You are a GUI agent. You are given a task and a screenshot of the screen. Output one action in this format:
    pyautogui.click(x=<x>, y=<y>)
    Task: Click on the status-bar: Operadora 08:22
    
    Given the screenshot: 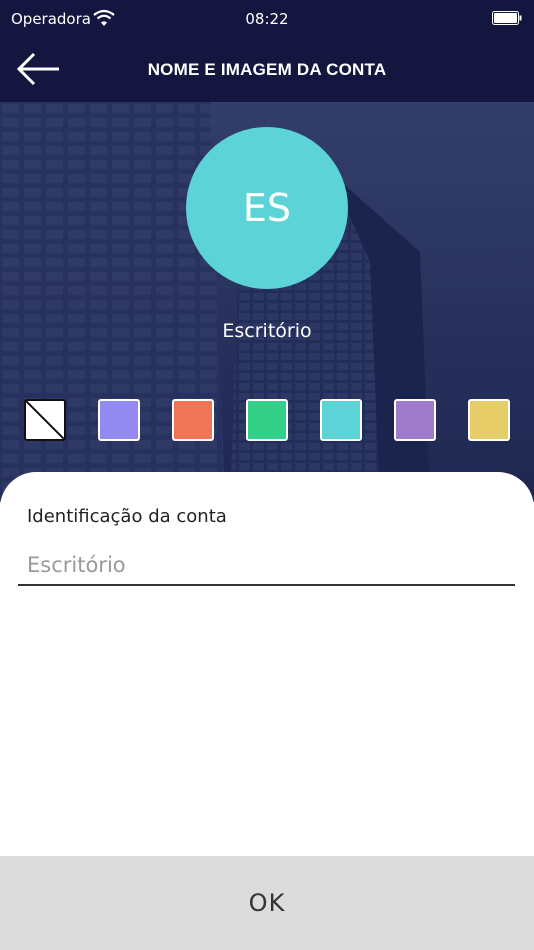 What is the action you would take?
    pyautogui.click(x=267, y=19)
    